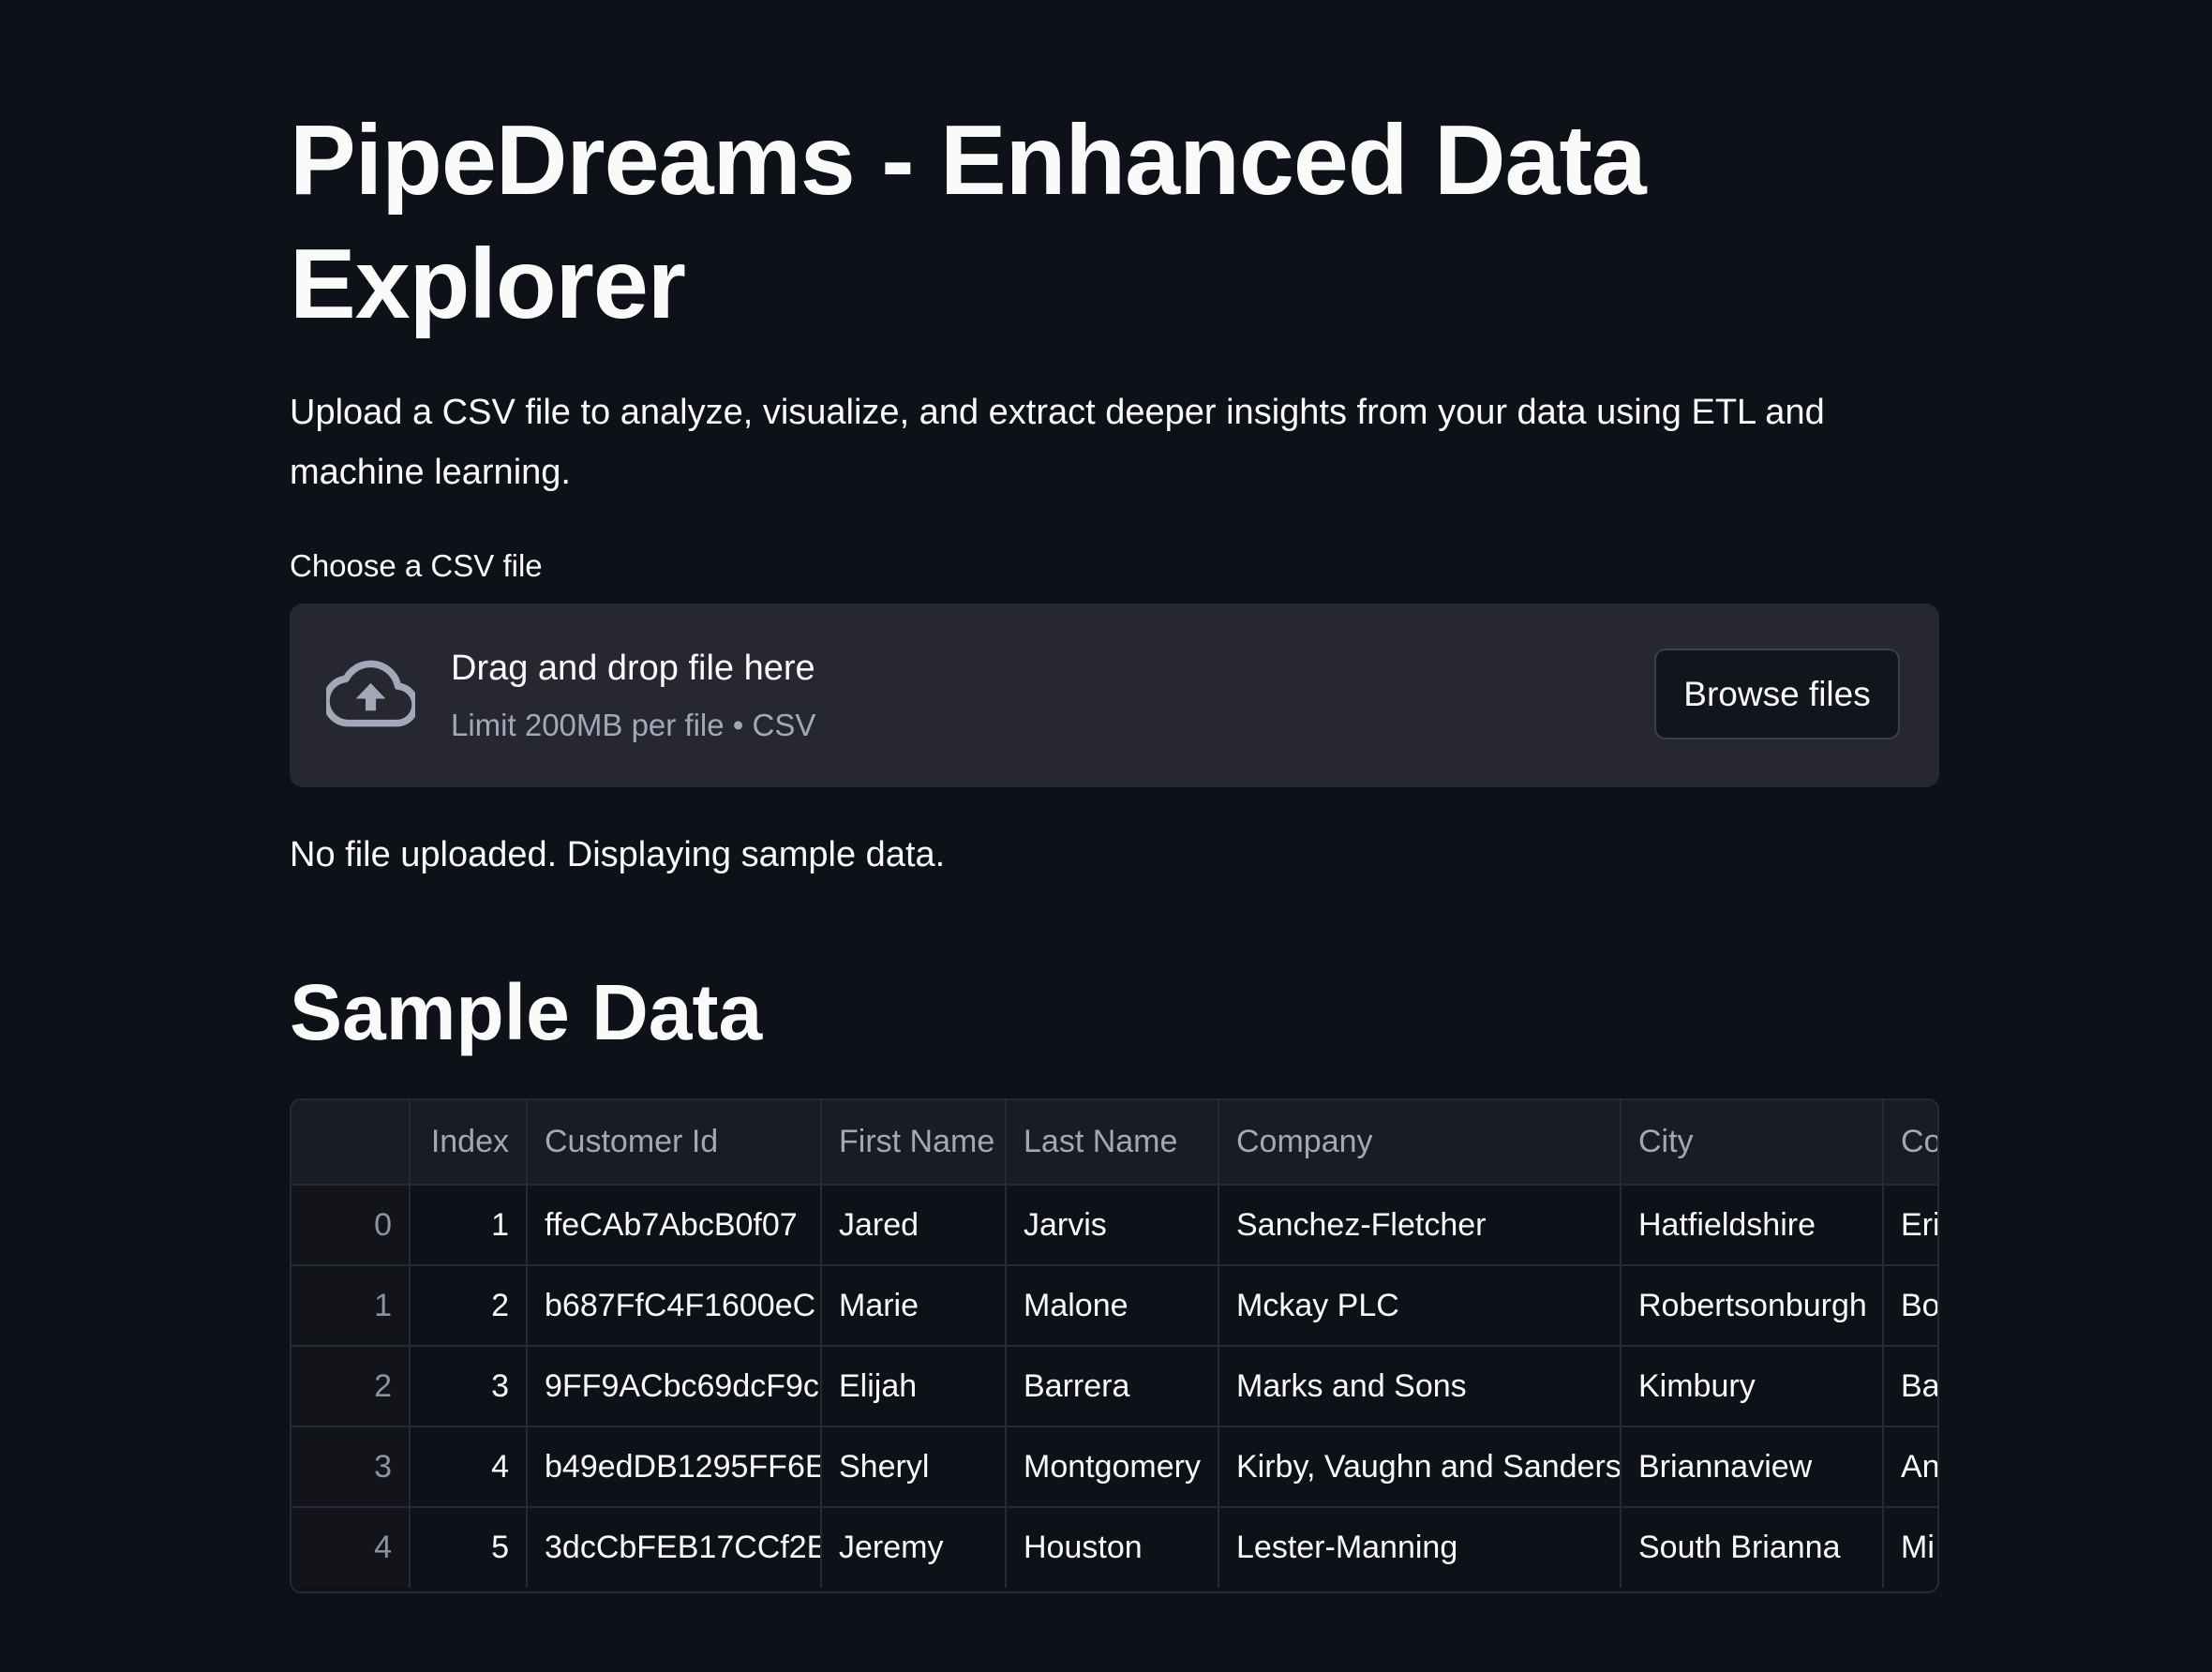  Describe the element at coordinates (1910, 1143) in the screenshot. I see `column-header-country: Co` at that location.